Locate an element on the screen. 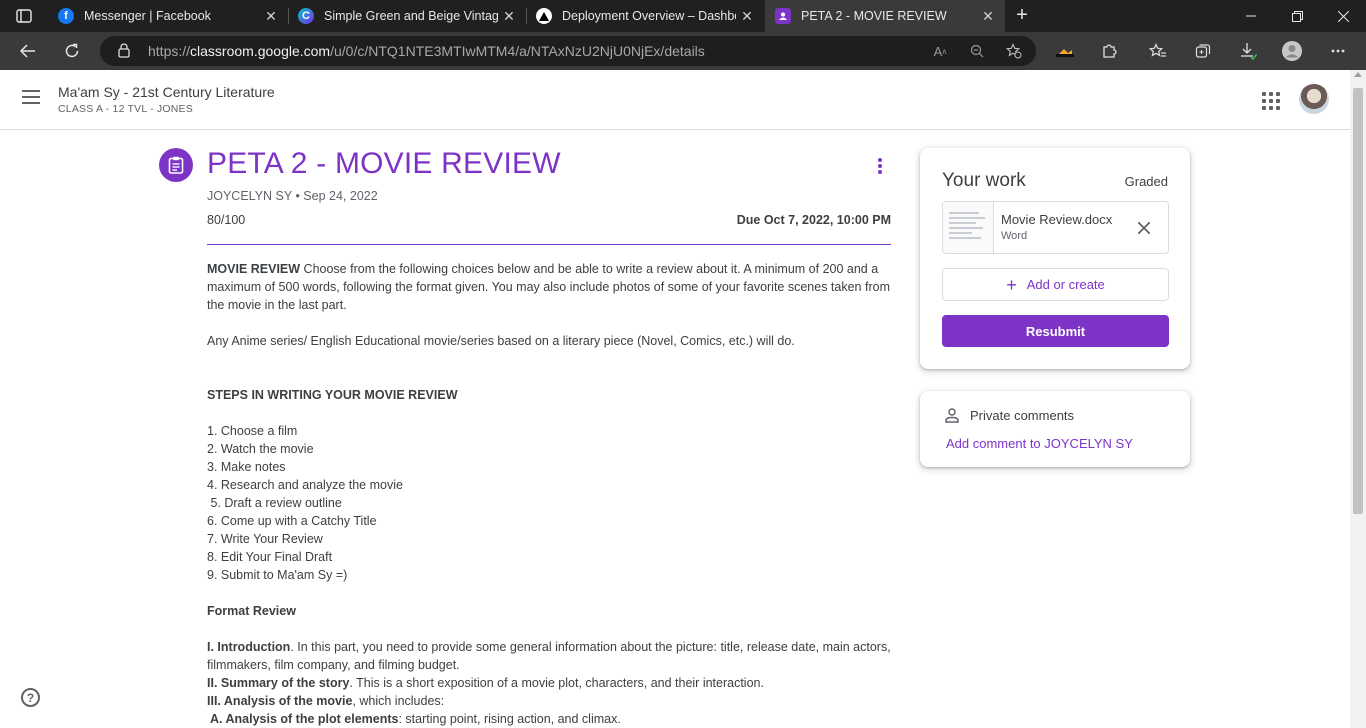  assignment-author-date: JOYCELYN SY • Sep 24, 2022 is located at coordinates (292, 196).